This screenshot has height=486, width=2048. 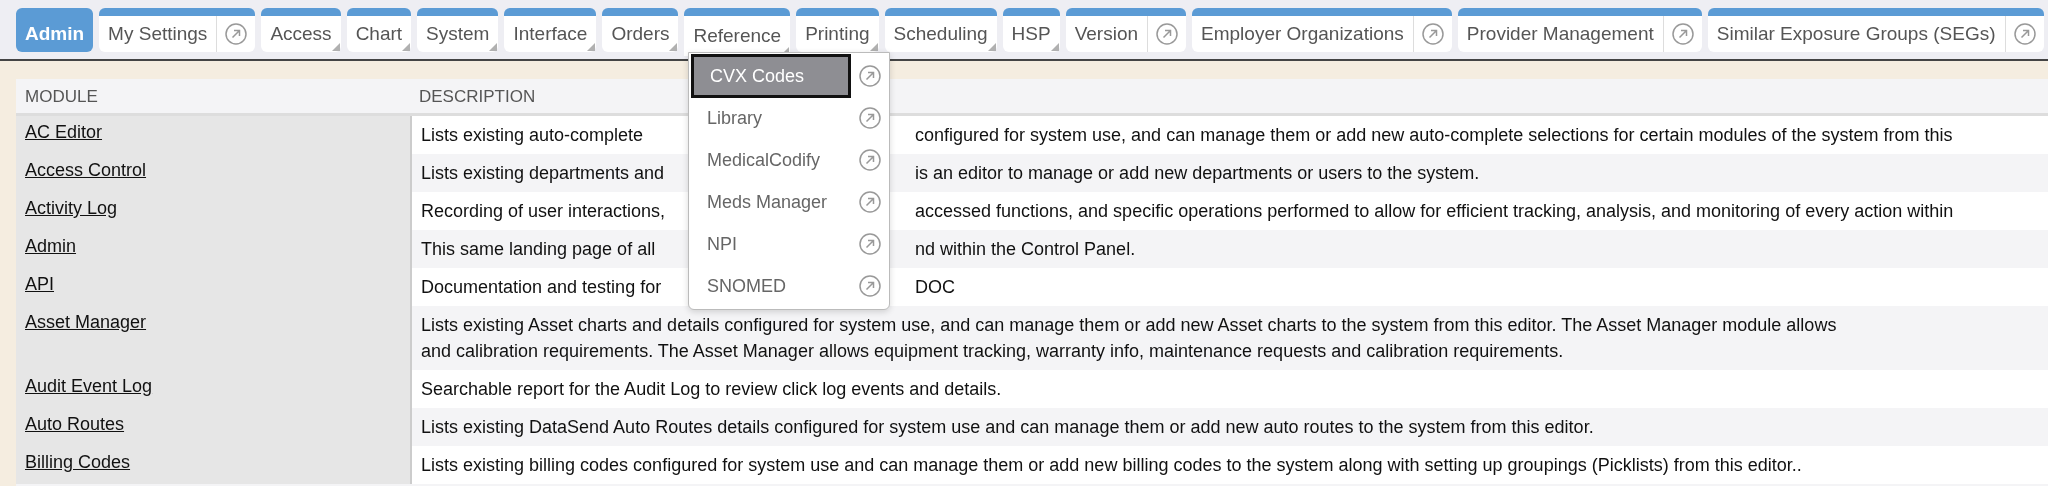 What do you see at coordinates (539, 249) in the screenshot?
I see `description-text: This same landing page of all` at bounding box center [539, 249].